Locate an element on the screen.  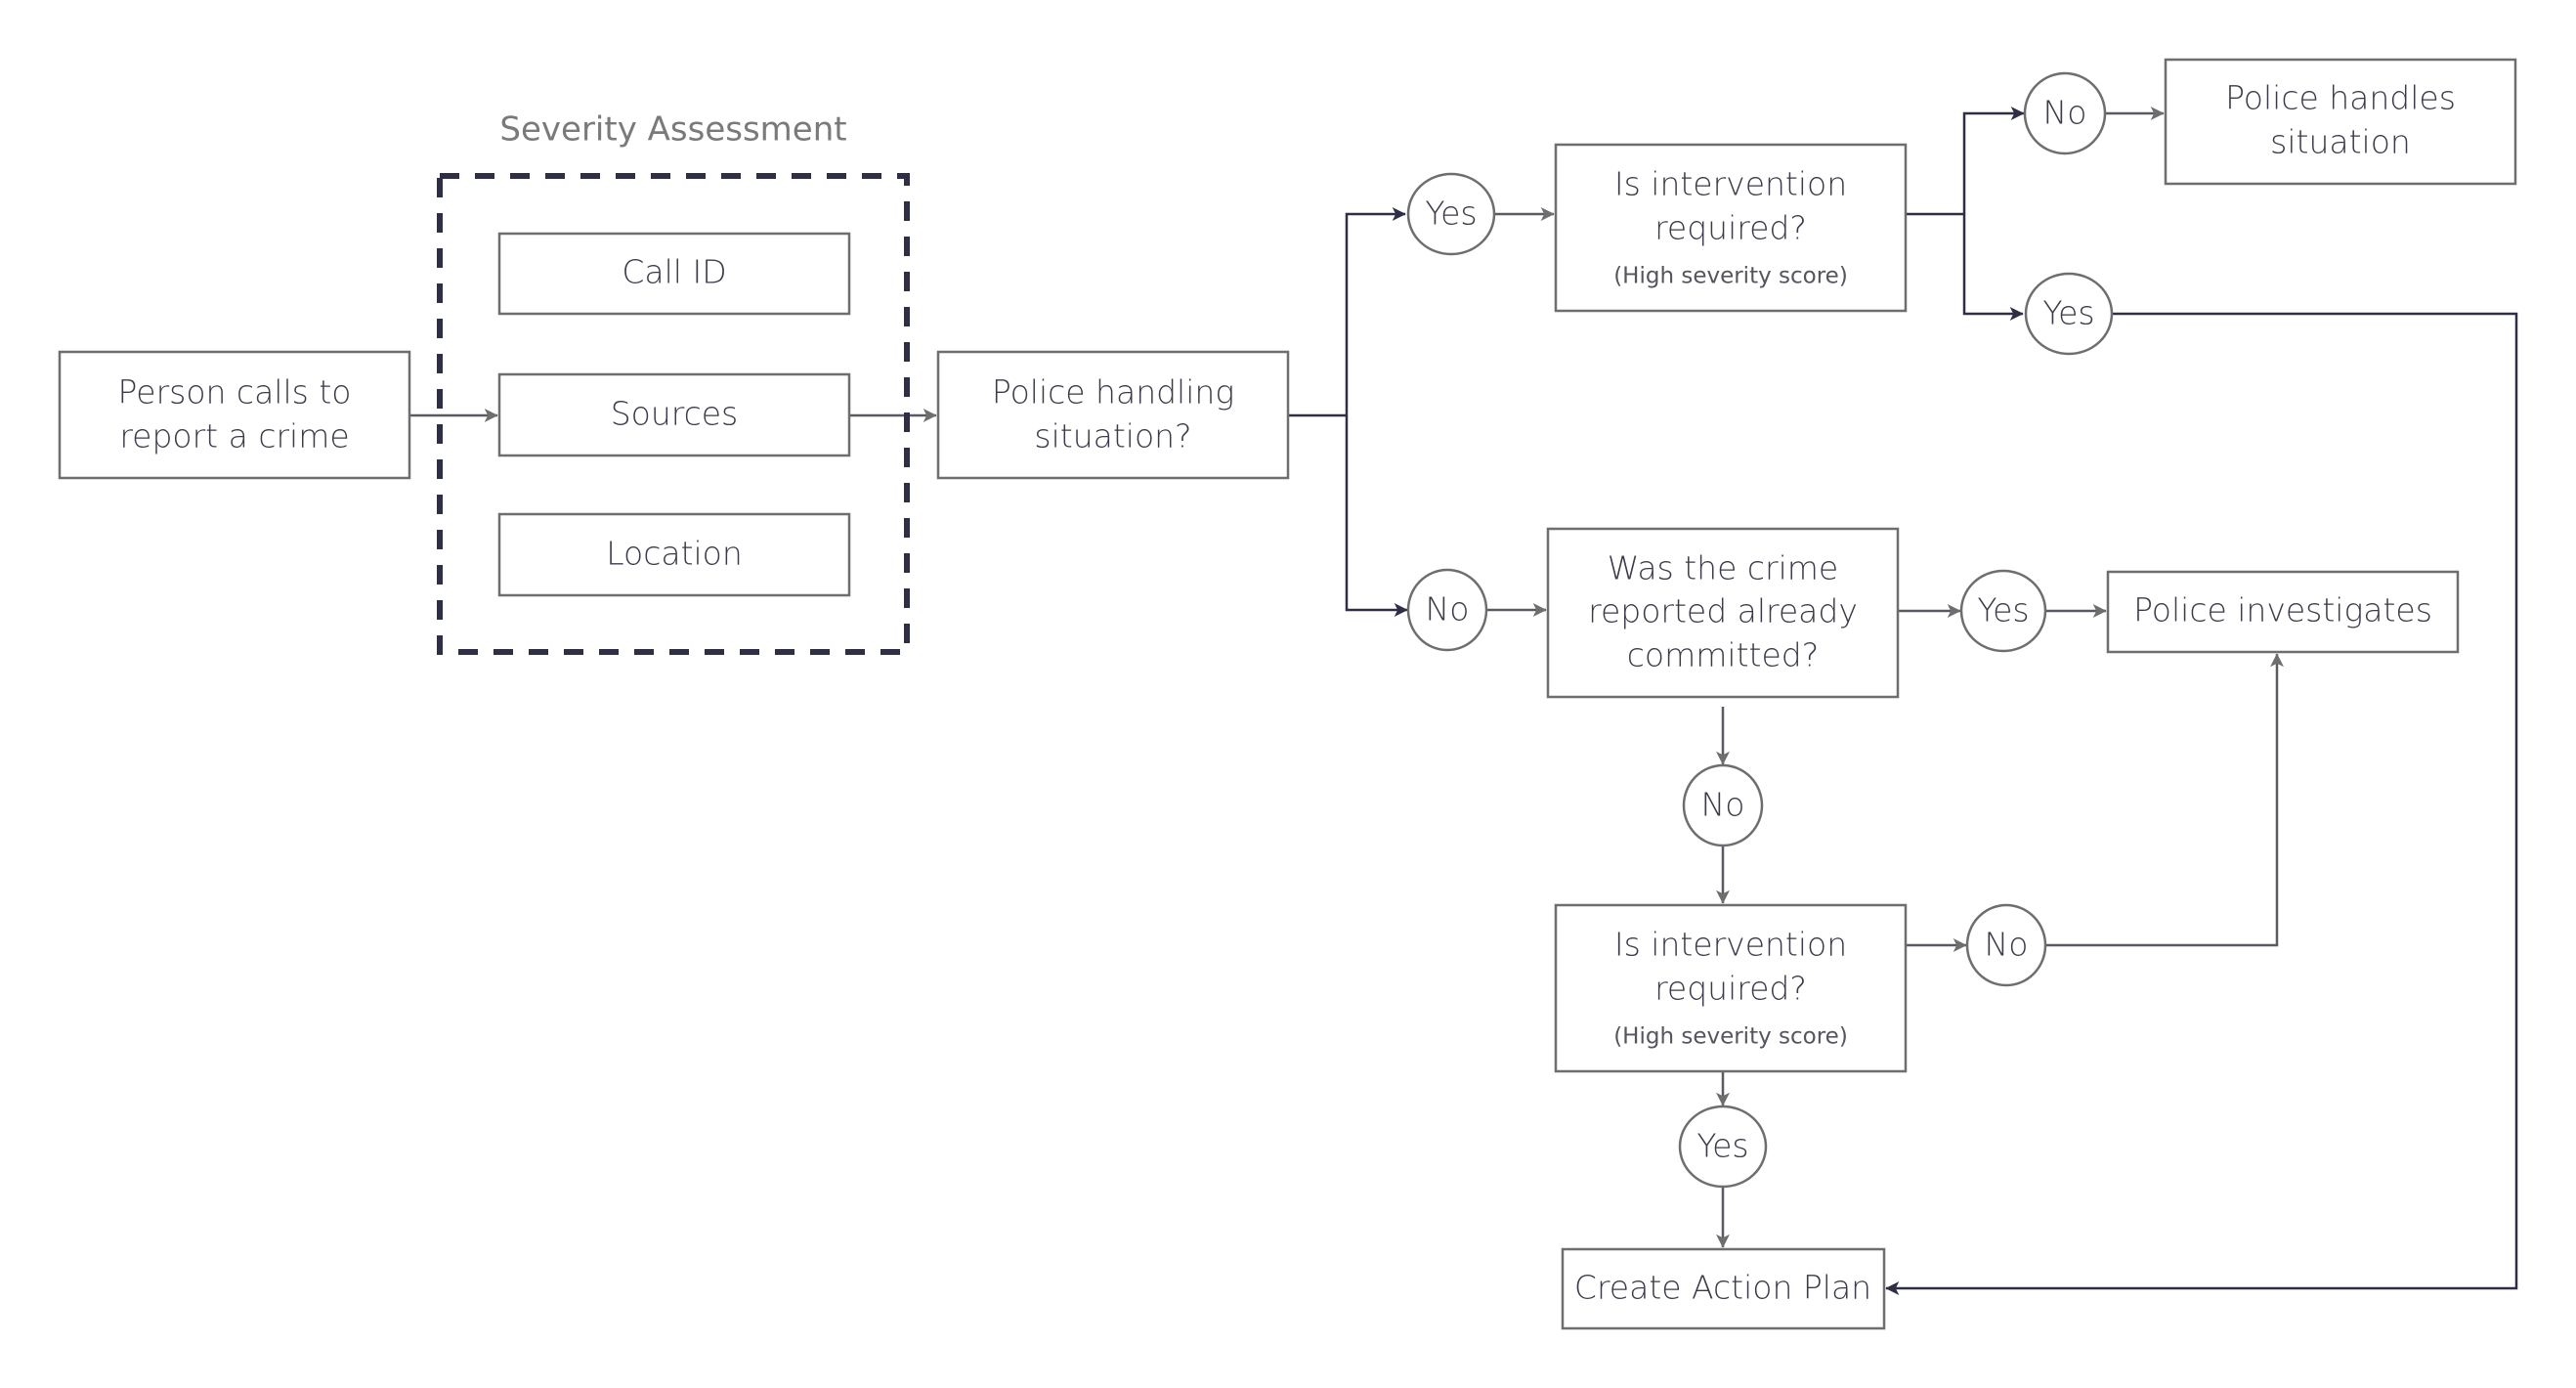
node-label: Person calls to is located at coordinates (235, 392).